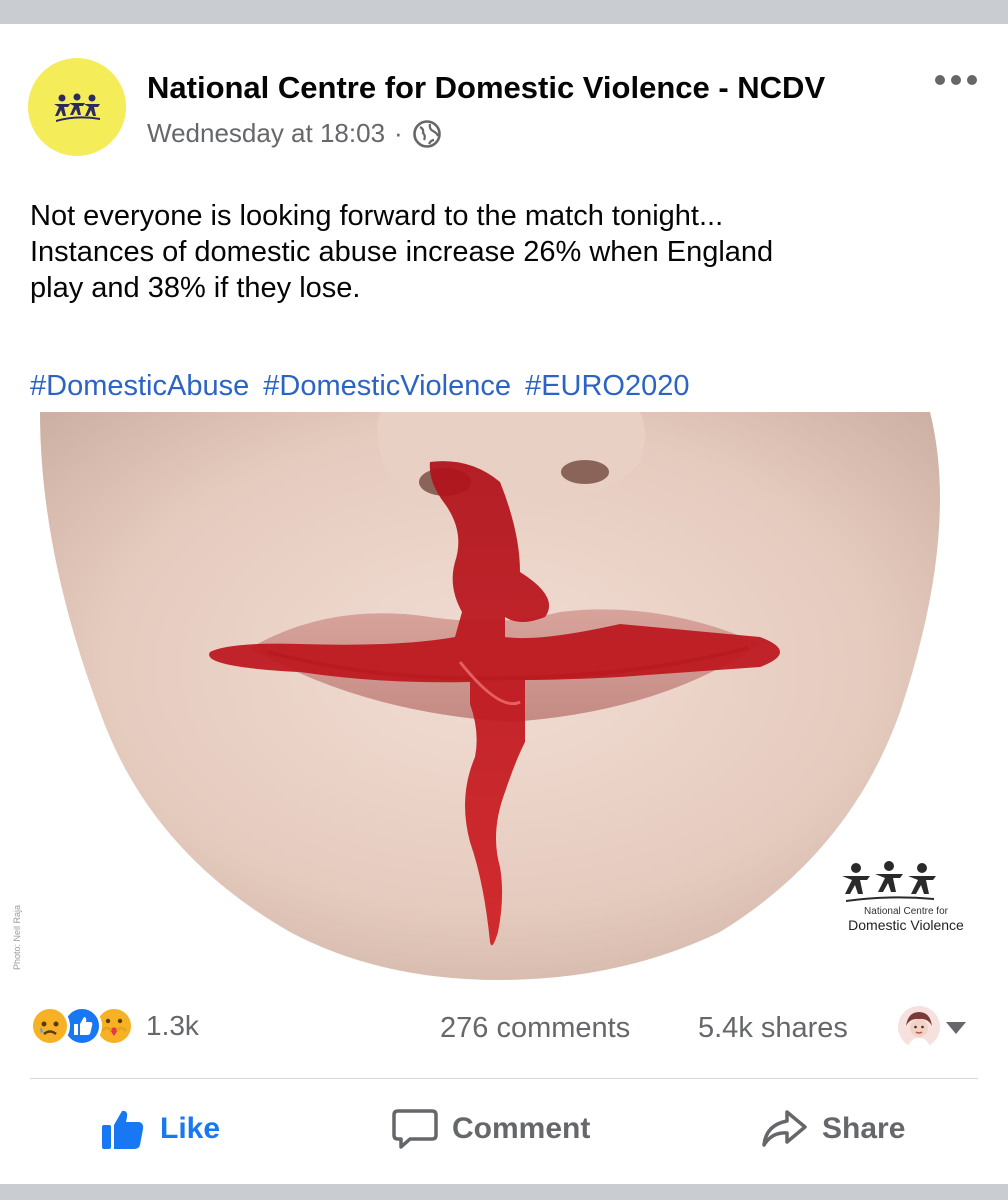 The width and height of the screenshot is (1008, 1200). What do you see at coordinates (521, 1128) in the screenshot?
I see `comment-label: Comment` at bounding box center [521, 1128].